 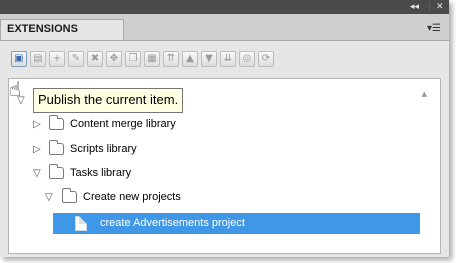 What do you see at coordinates (224, 27) in the screenshot?
I see `panel-tab-row: EXTENSIONS ▾☰` at bounding box center [224, 27].